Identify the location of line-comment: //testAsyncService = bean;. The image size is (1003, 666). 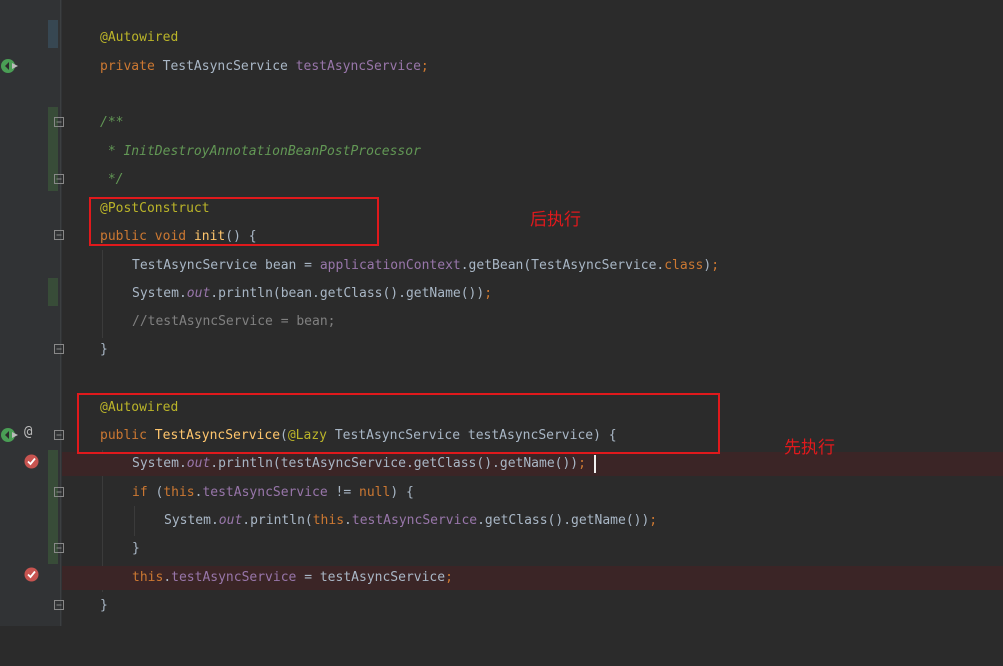
(234, 321).